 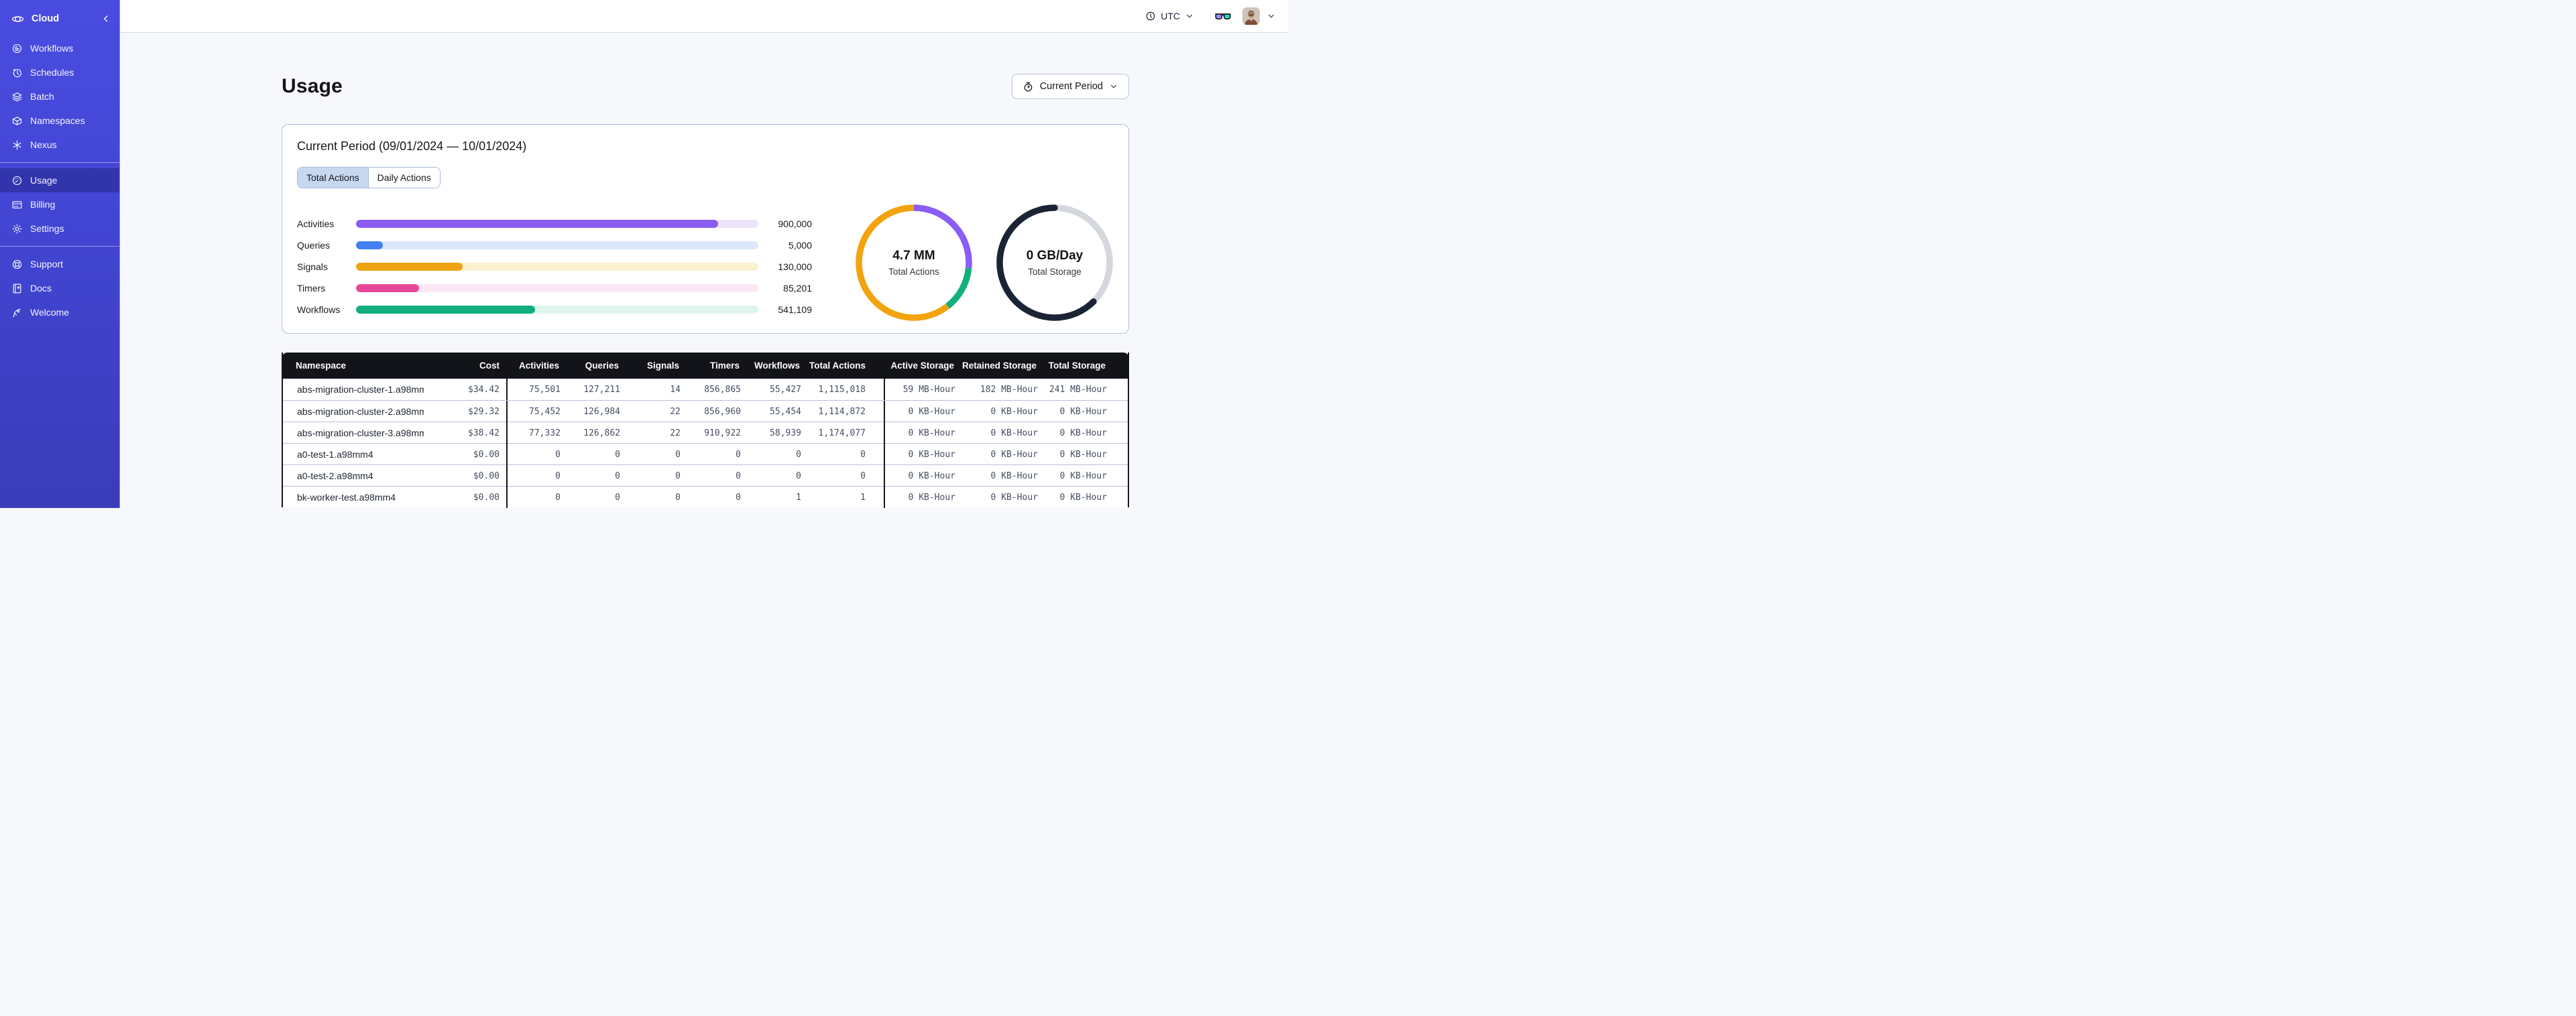 I want to click on column-header-cost: Cost, so click(x=489, y=366).